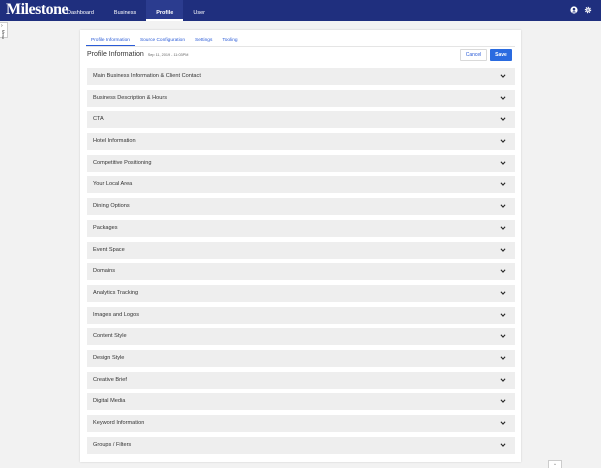 The height and width of the screenshot is (468, 601). What do you see at coordinates (301, 207) in the screenshot?
I see `accordion-section: Dining Options` at bounding box center [301, 207].